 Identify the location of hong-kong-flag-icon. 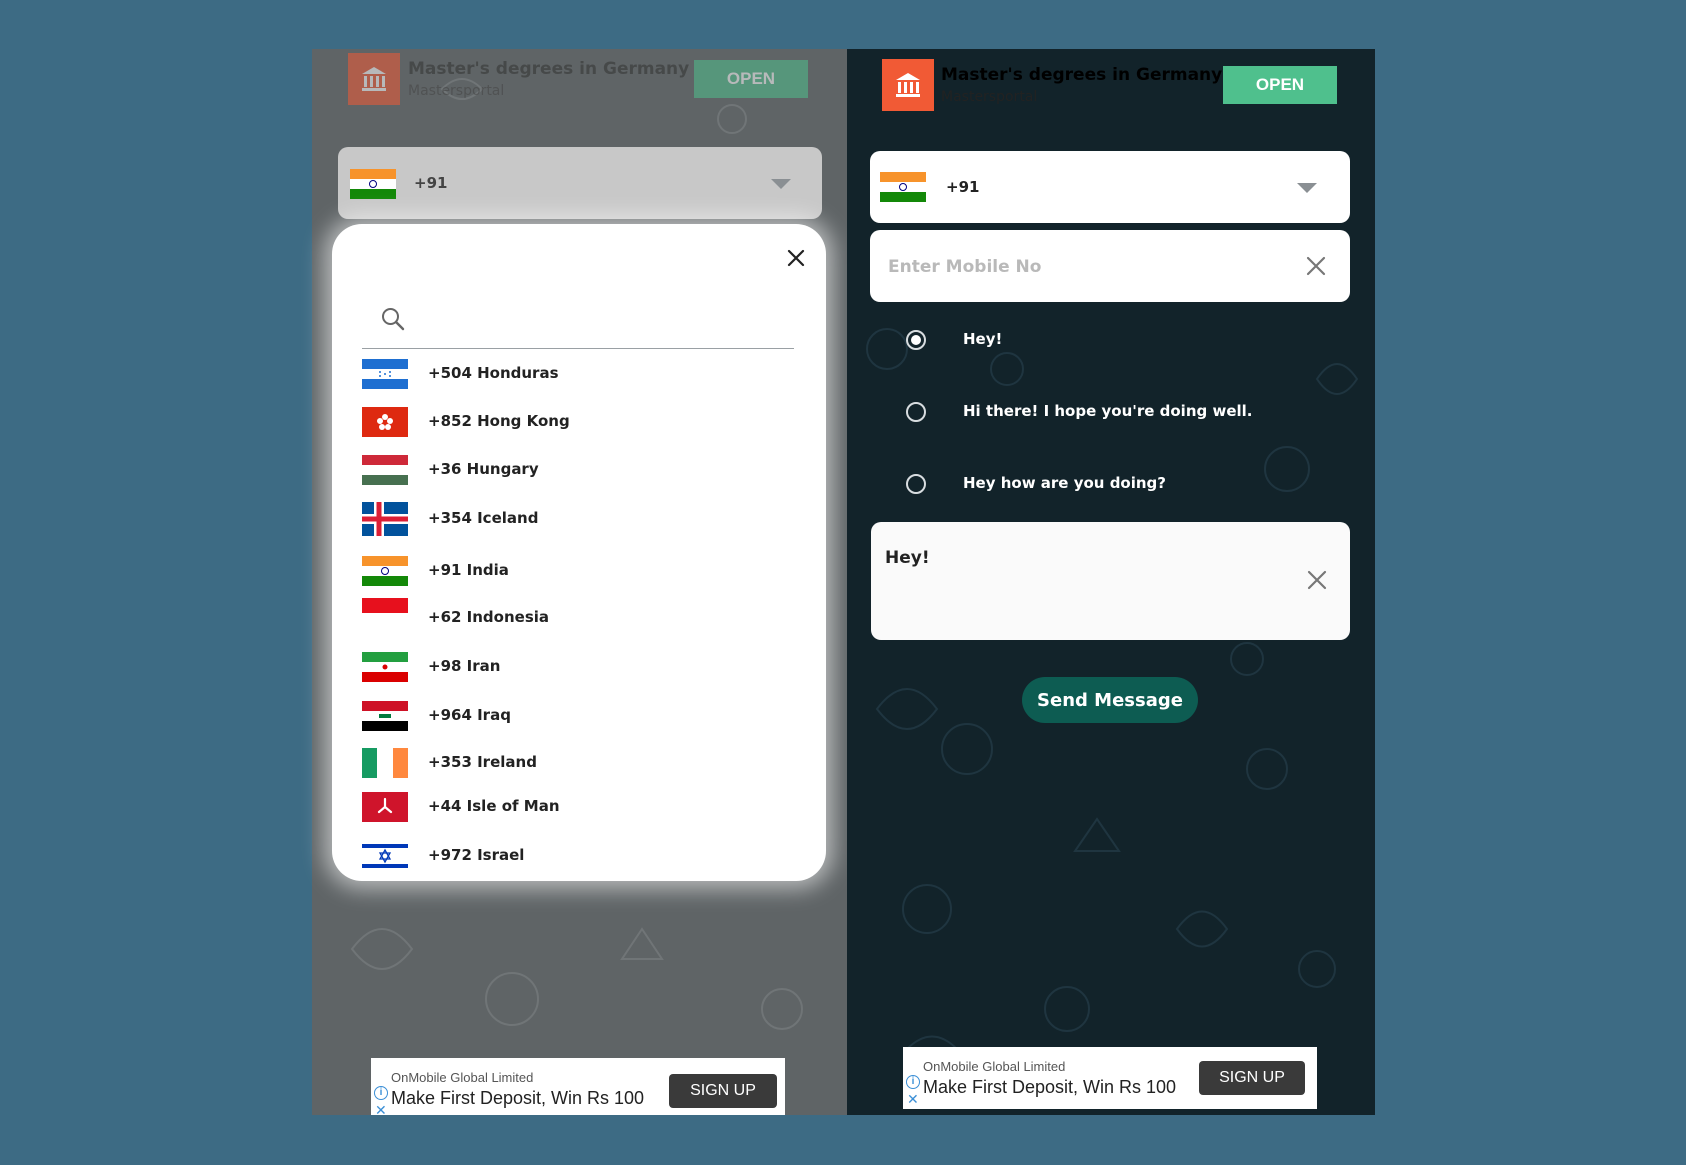
(385, 422).